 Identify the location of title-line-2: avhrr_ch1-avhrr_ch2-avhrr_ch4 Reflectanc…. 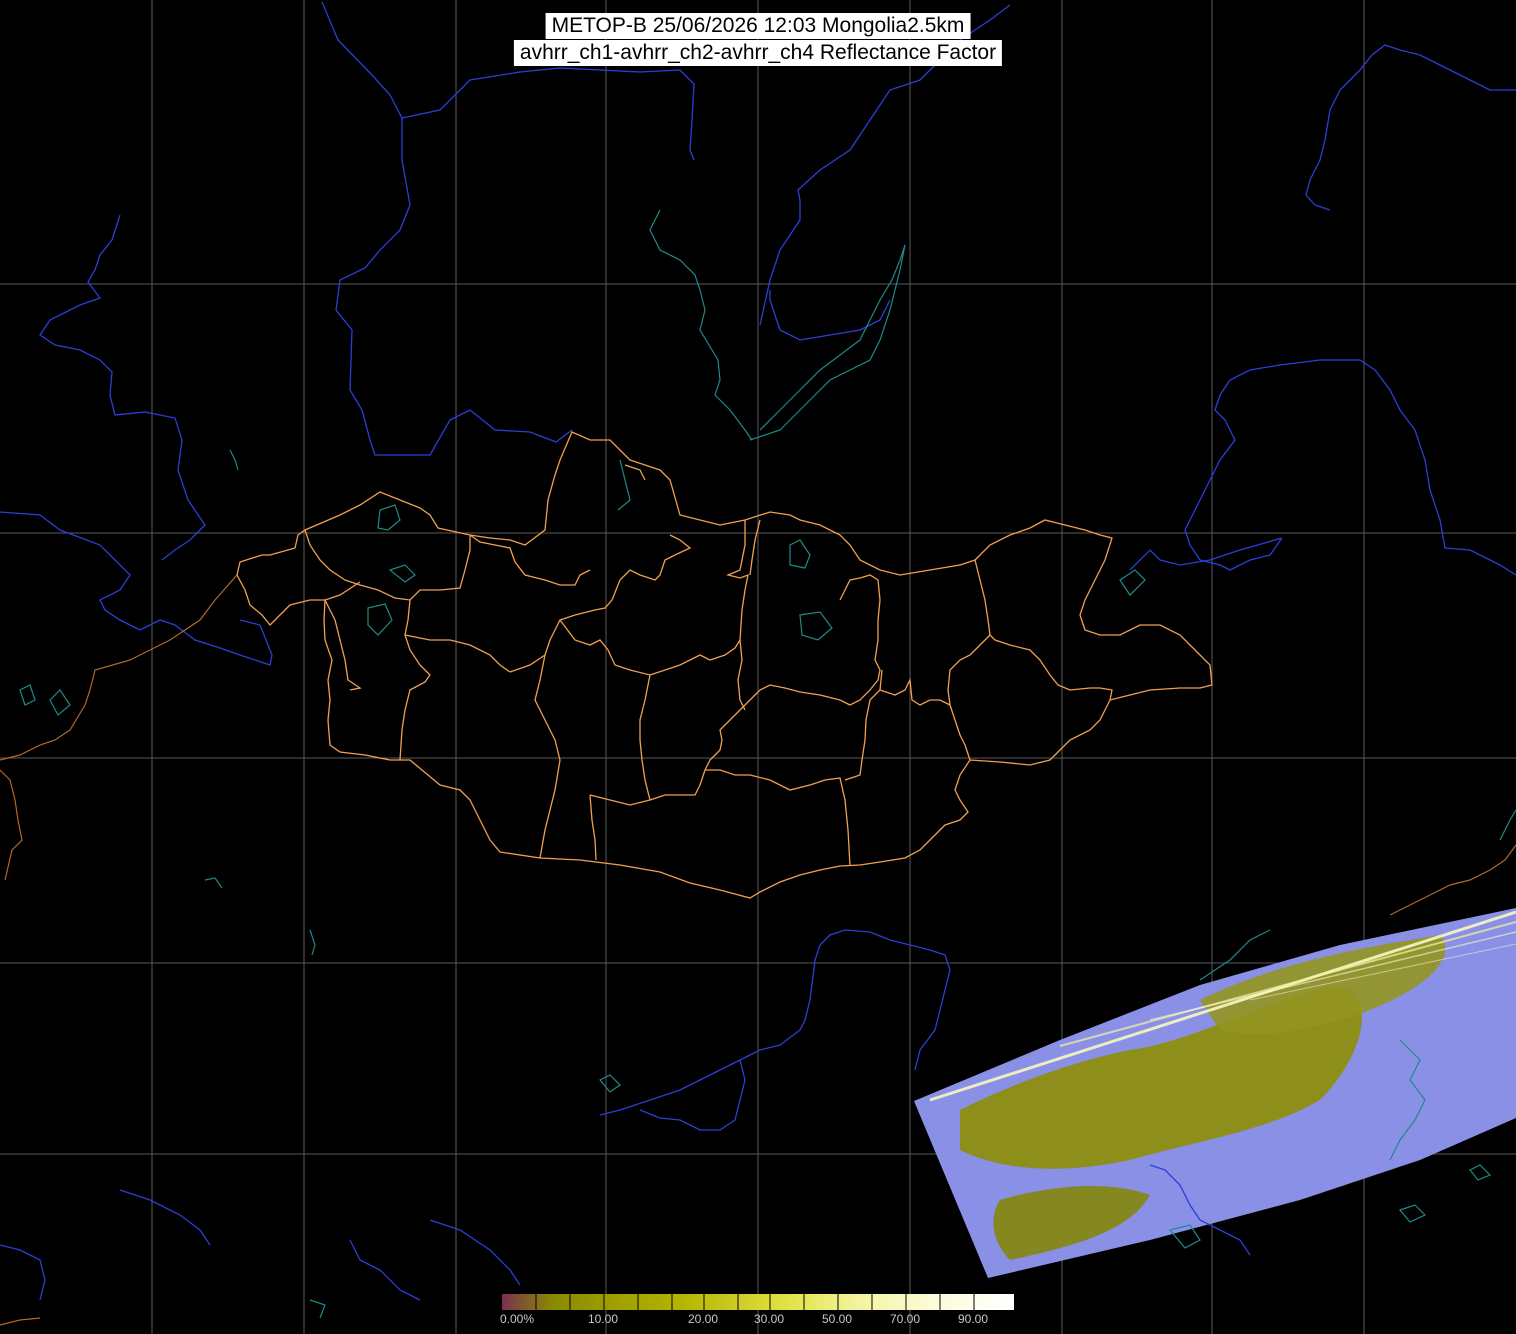
(758, 53).